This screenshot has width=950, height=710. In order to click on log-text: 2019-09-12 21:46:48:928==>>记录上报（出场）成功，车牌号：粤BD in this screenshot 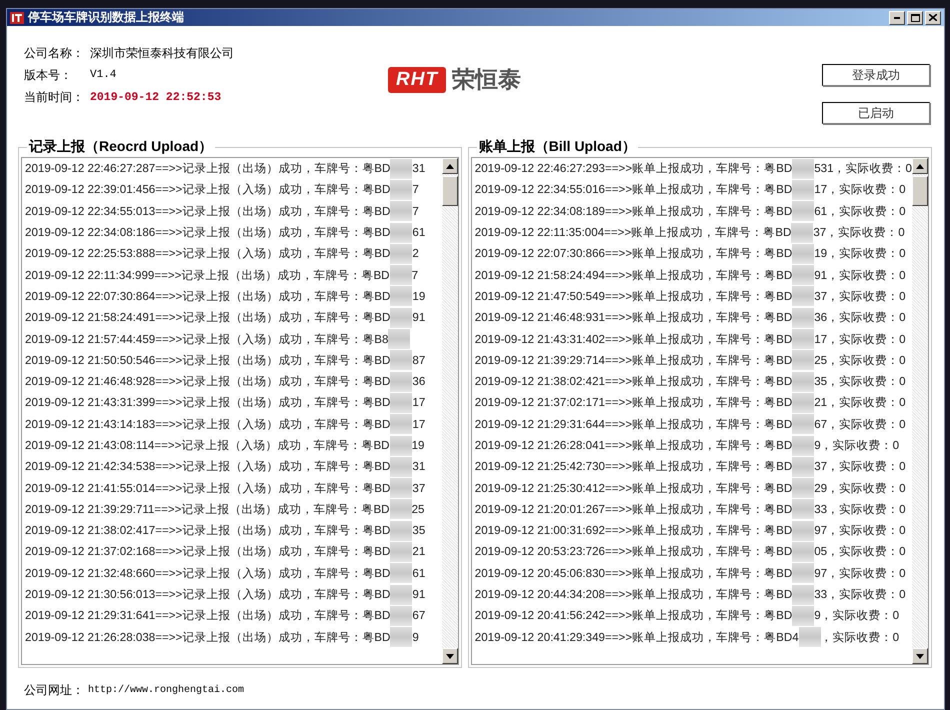, I will do `click(207, 382)`.